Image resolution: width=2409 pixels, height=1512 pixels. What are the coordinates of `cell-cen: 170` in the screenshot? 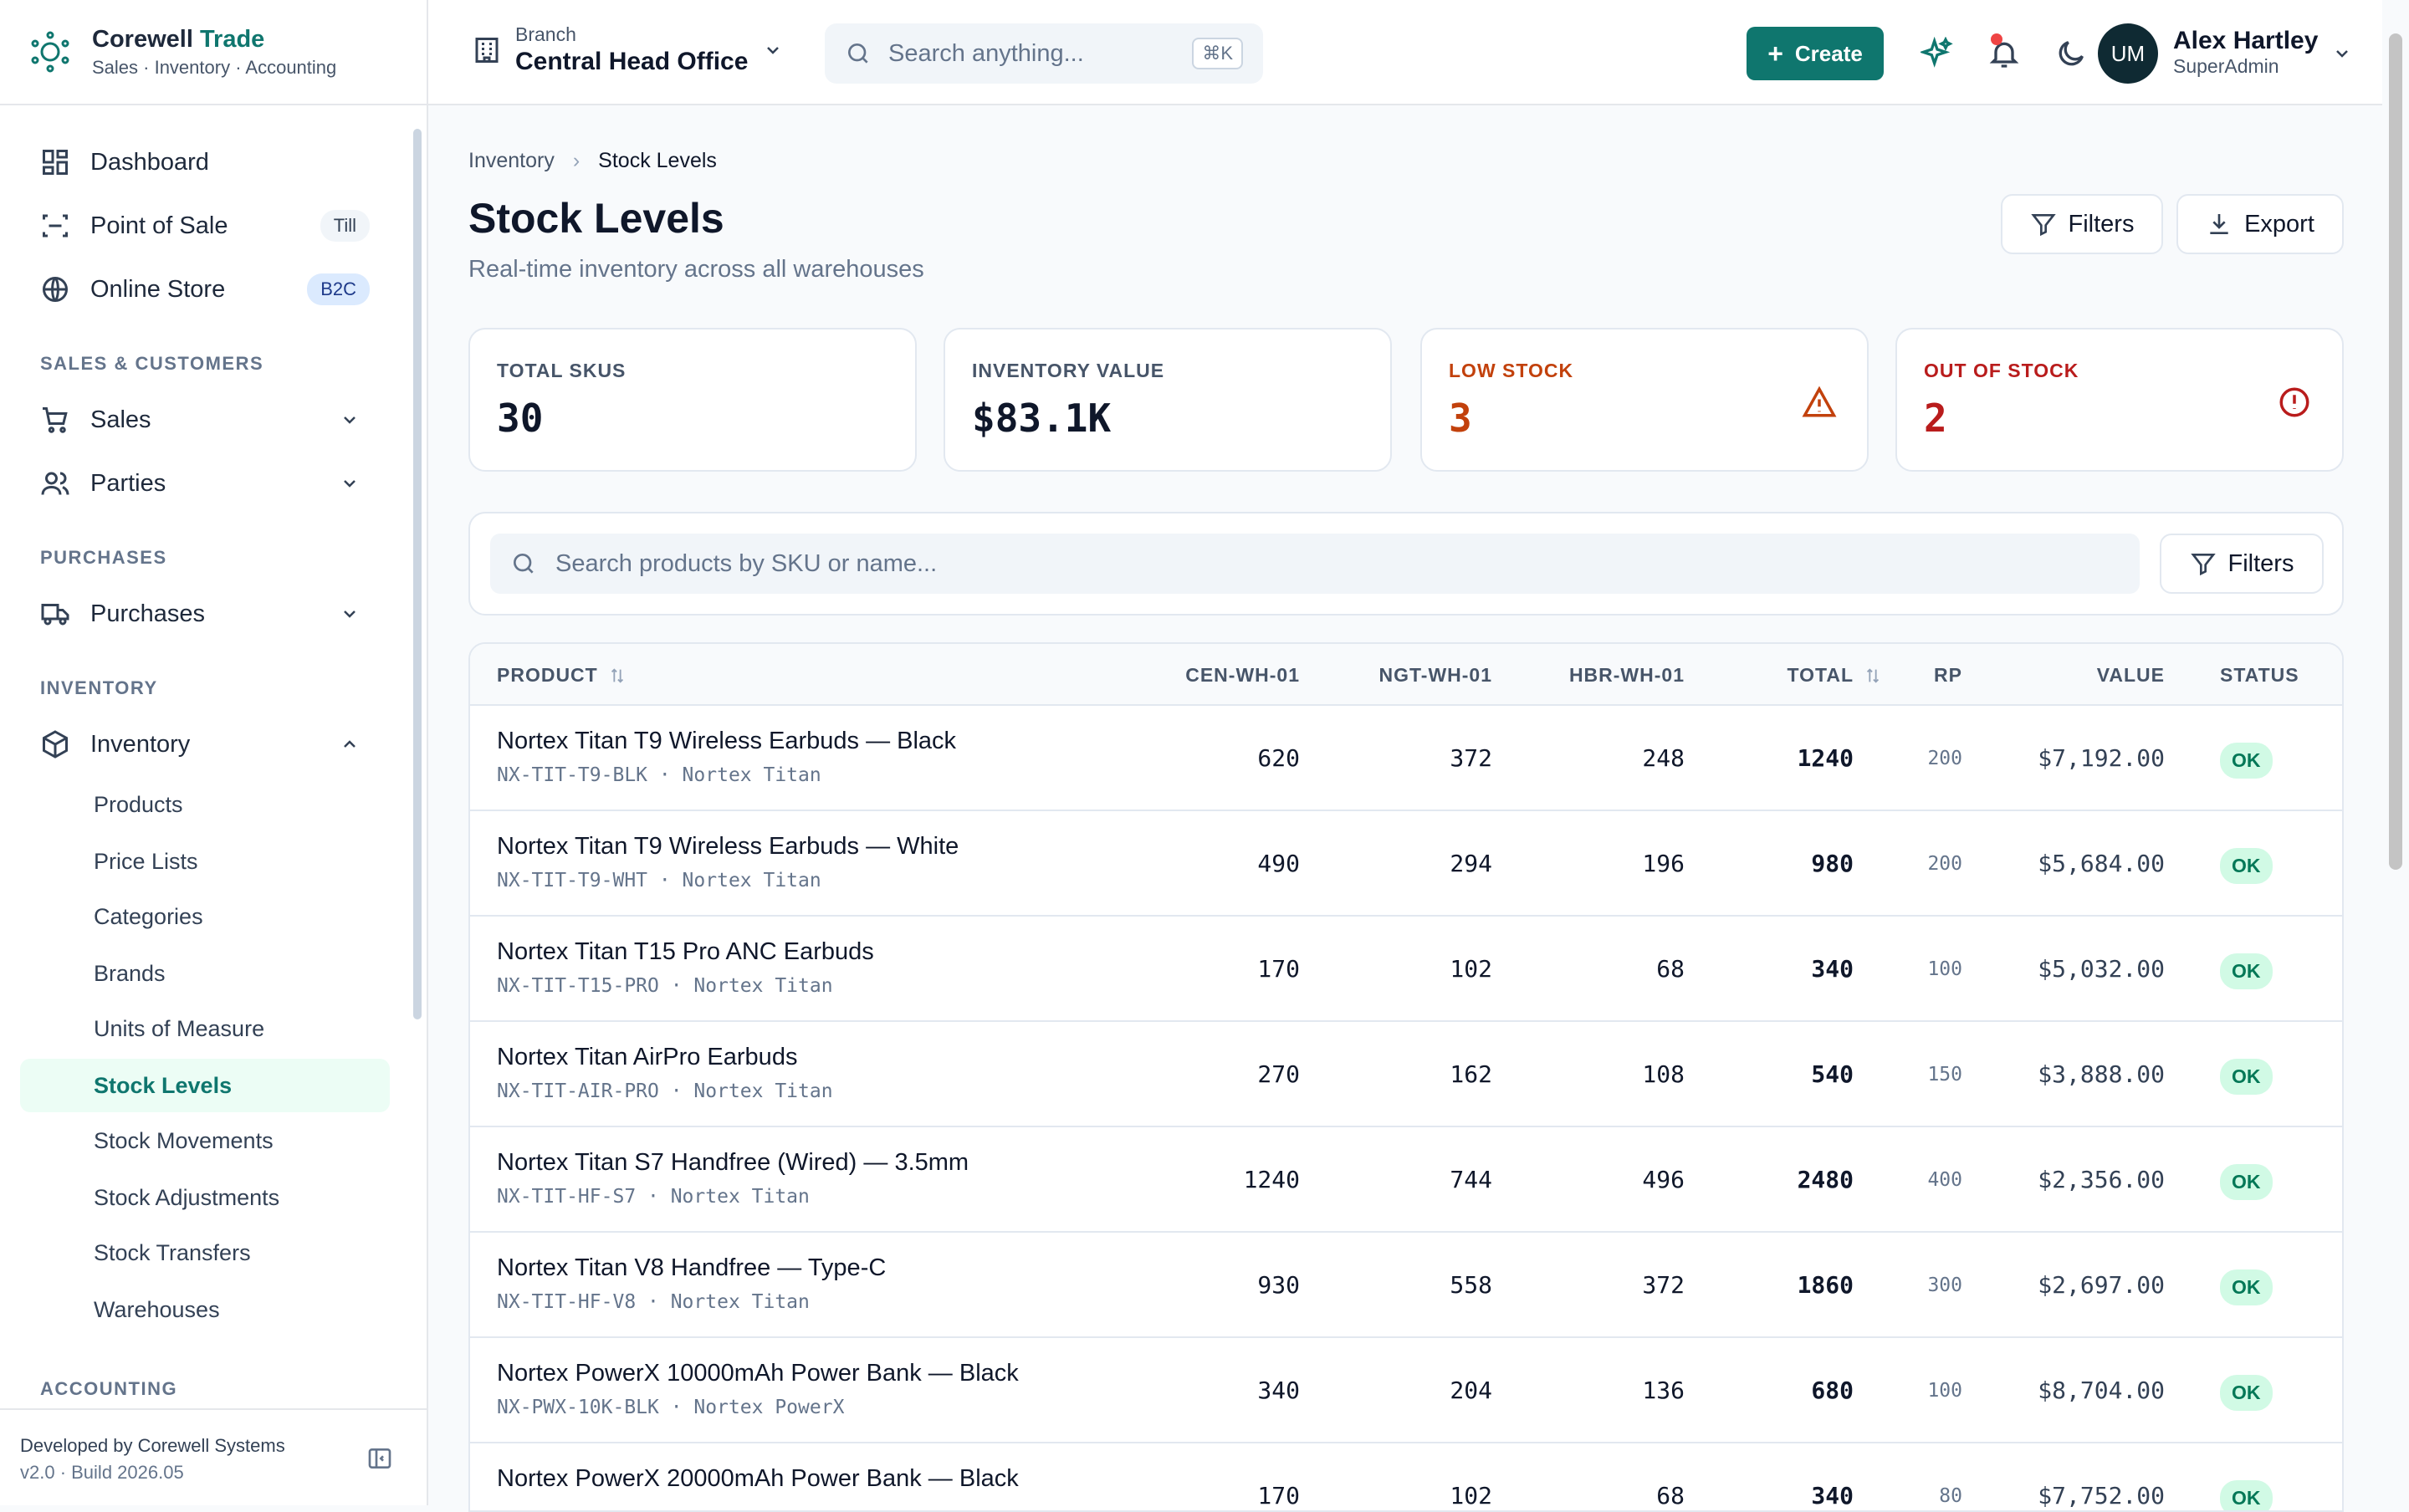 It's located at (1278, 969).